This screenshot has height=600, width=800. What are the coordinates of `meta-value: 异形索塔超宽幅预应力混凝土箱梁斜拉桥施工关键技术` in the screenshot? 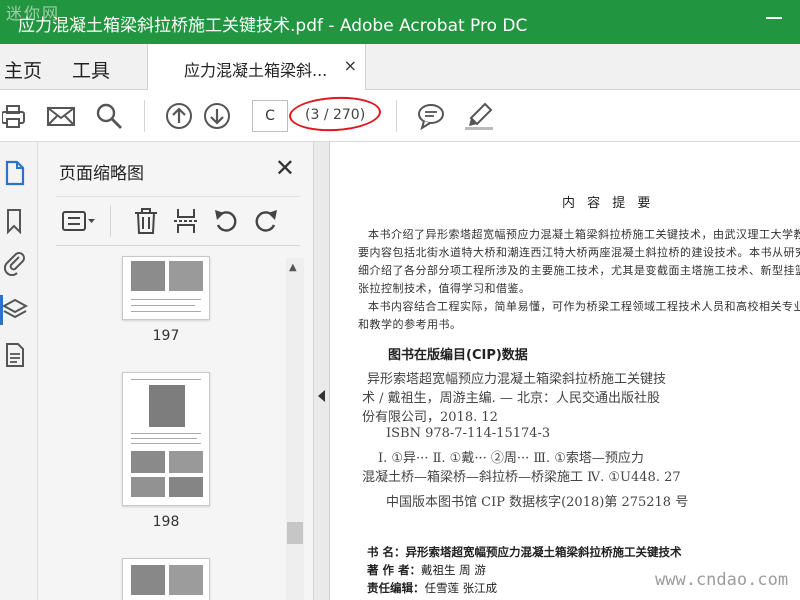 It's located at (543, 552).